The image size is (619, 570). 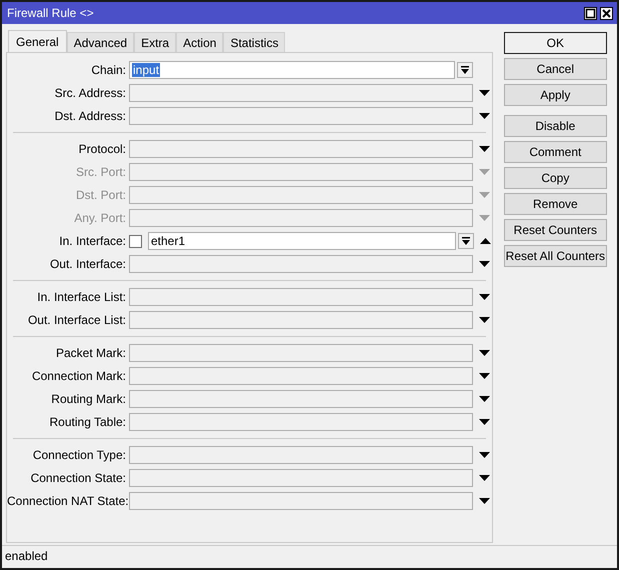 What do you see at coordinates (87, 422) in the screenshot?
I see `field-label: Routing Table:` at bounding box center [87, 422].